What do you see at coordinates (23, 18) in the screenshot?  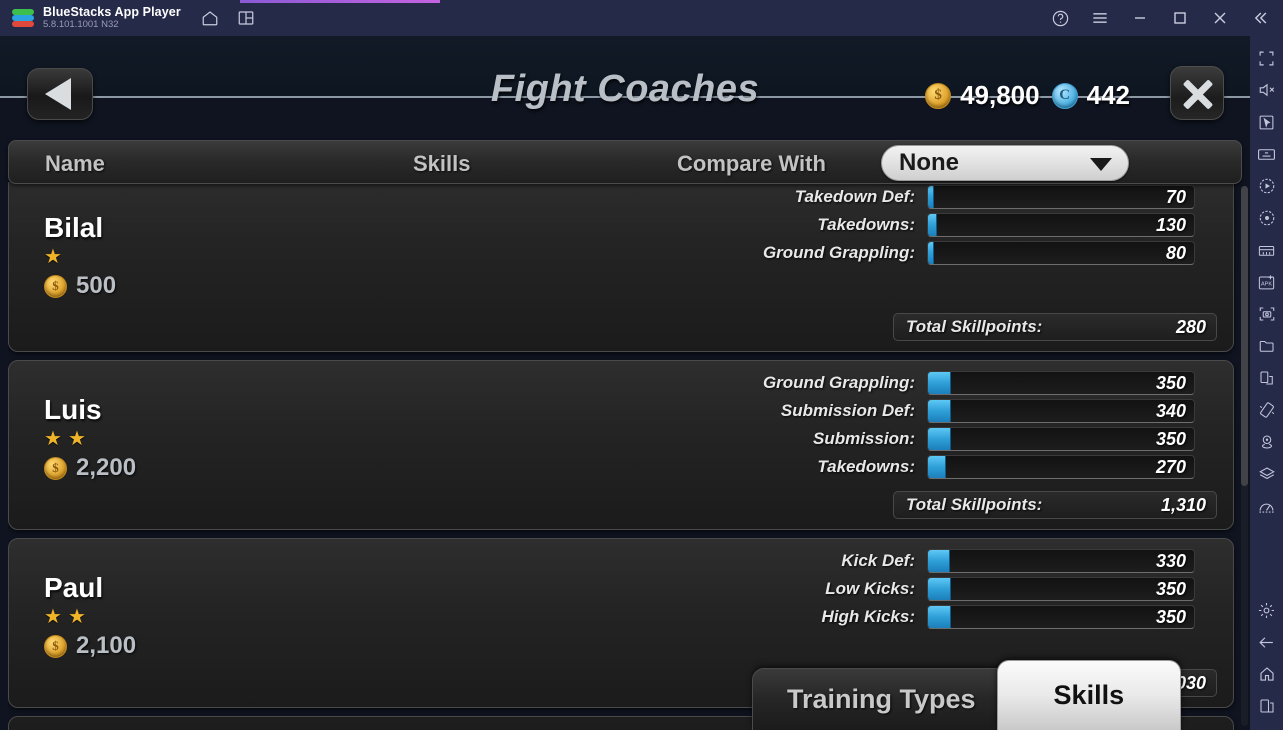 I see `bluestacks-logo-icon` at bounding box center [23, 18].